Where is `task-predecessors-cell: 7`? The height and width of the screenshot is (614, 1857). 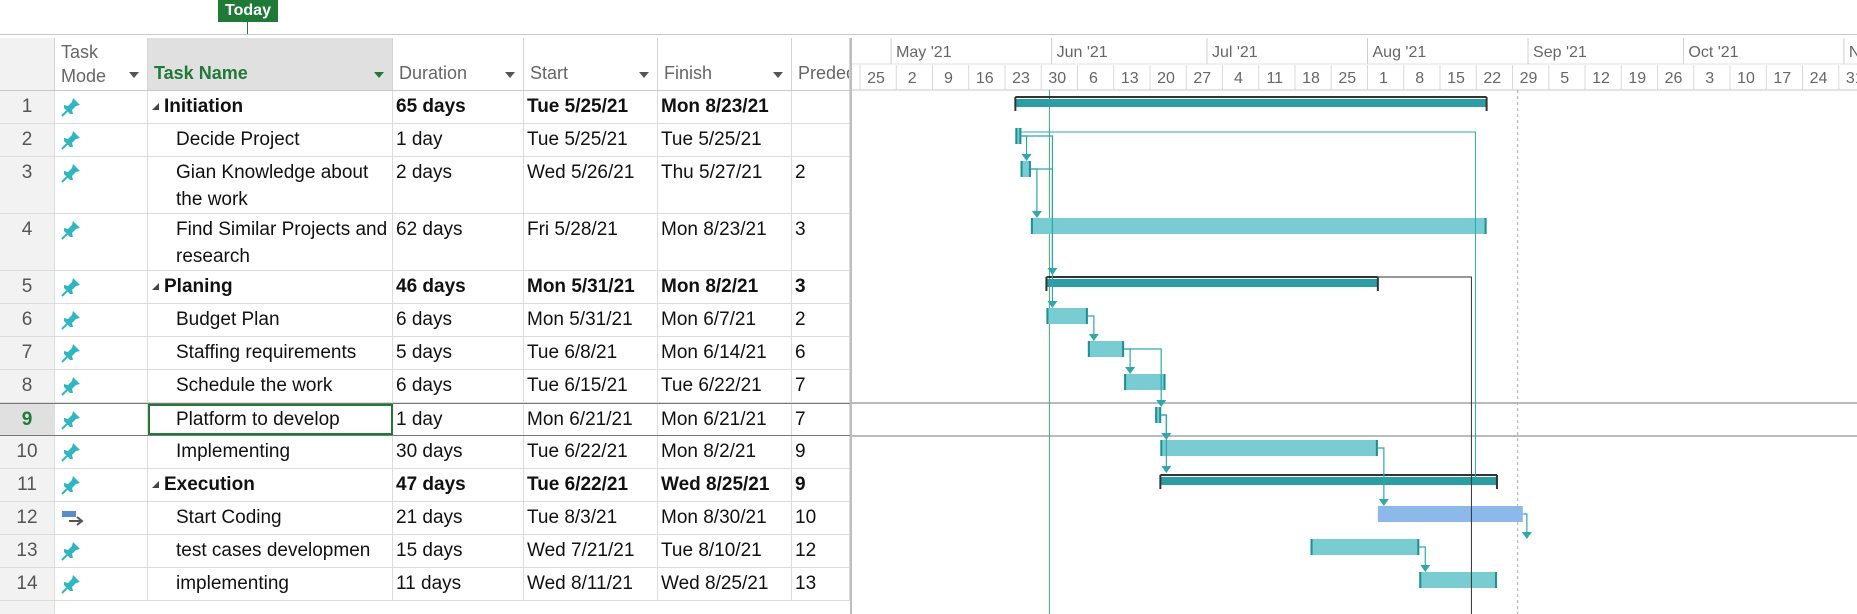
task-predecessors-cell: 7 is located at coordinates (821, 386).